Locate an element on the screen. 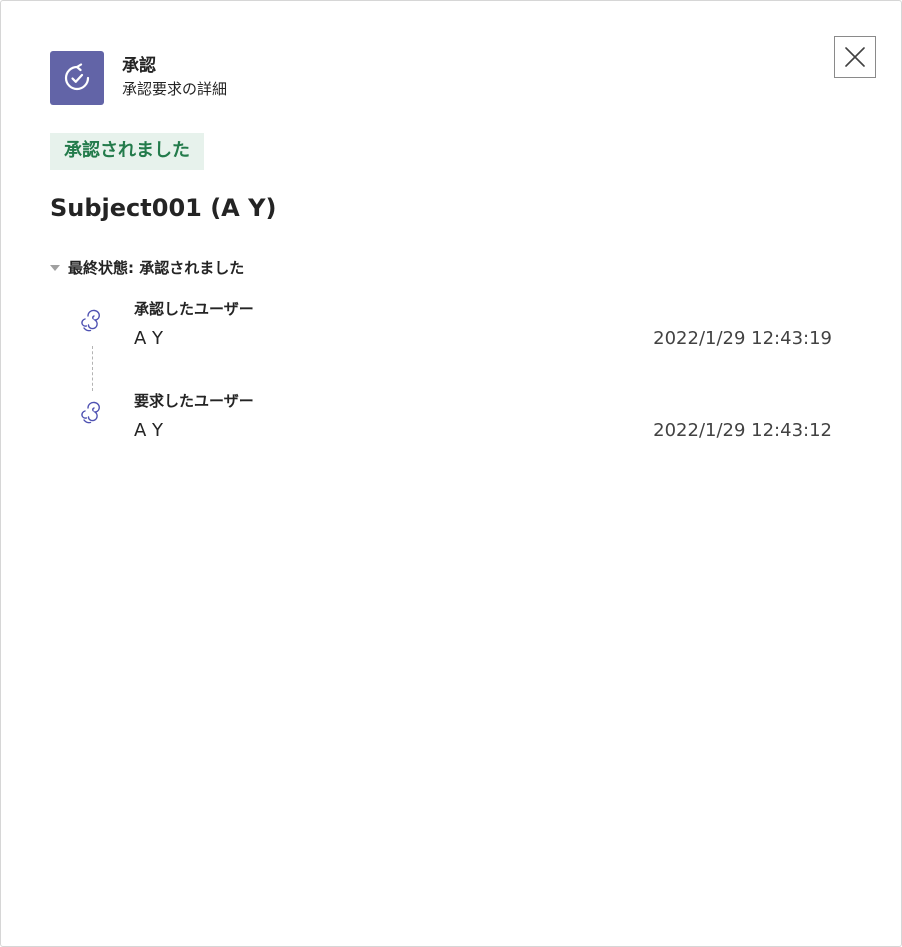 The height and width of the screenshot is (947, 902). app-title: 承認 is located at coordinates (139, 66).